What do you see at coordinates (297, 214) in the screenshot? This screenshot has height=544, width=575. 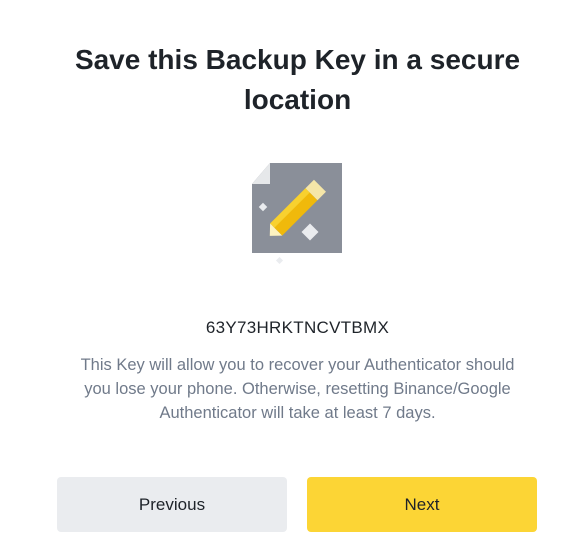 I see `paper-pencil-icon` at bounding box center [297, 214].